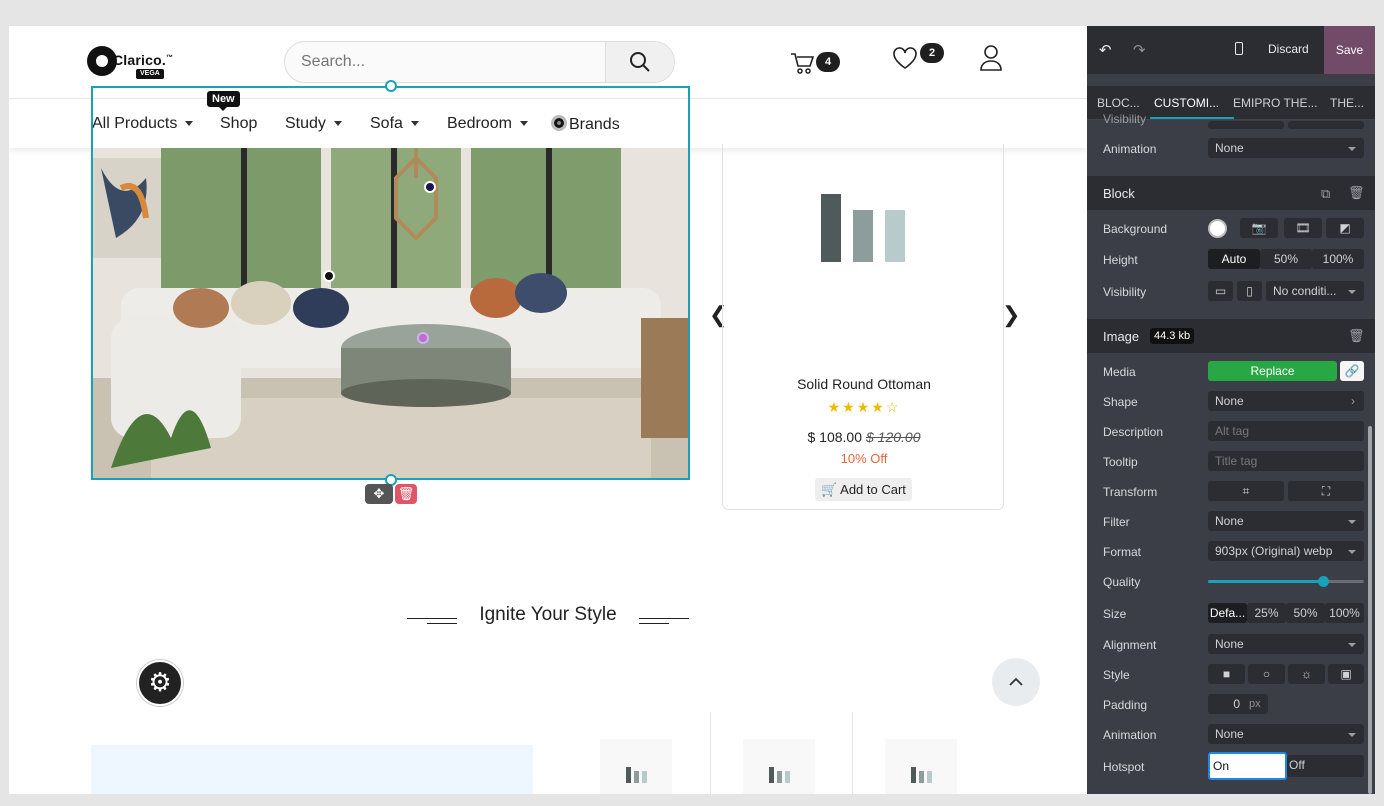 Image resolution: width=1384 pixels, height=806 pixels. What do you see at coordinates (1122, 582) in the screenshot?
I see `quality-label: Quality` at bounding box center [1122, 582].